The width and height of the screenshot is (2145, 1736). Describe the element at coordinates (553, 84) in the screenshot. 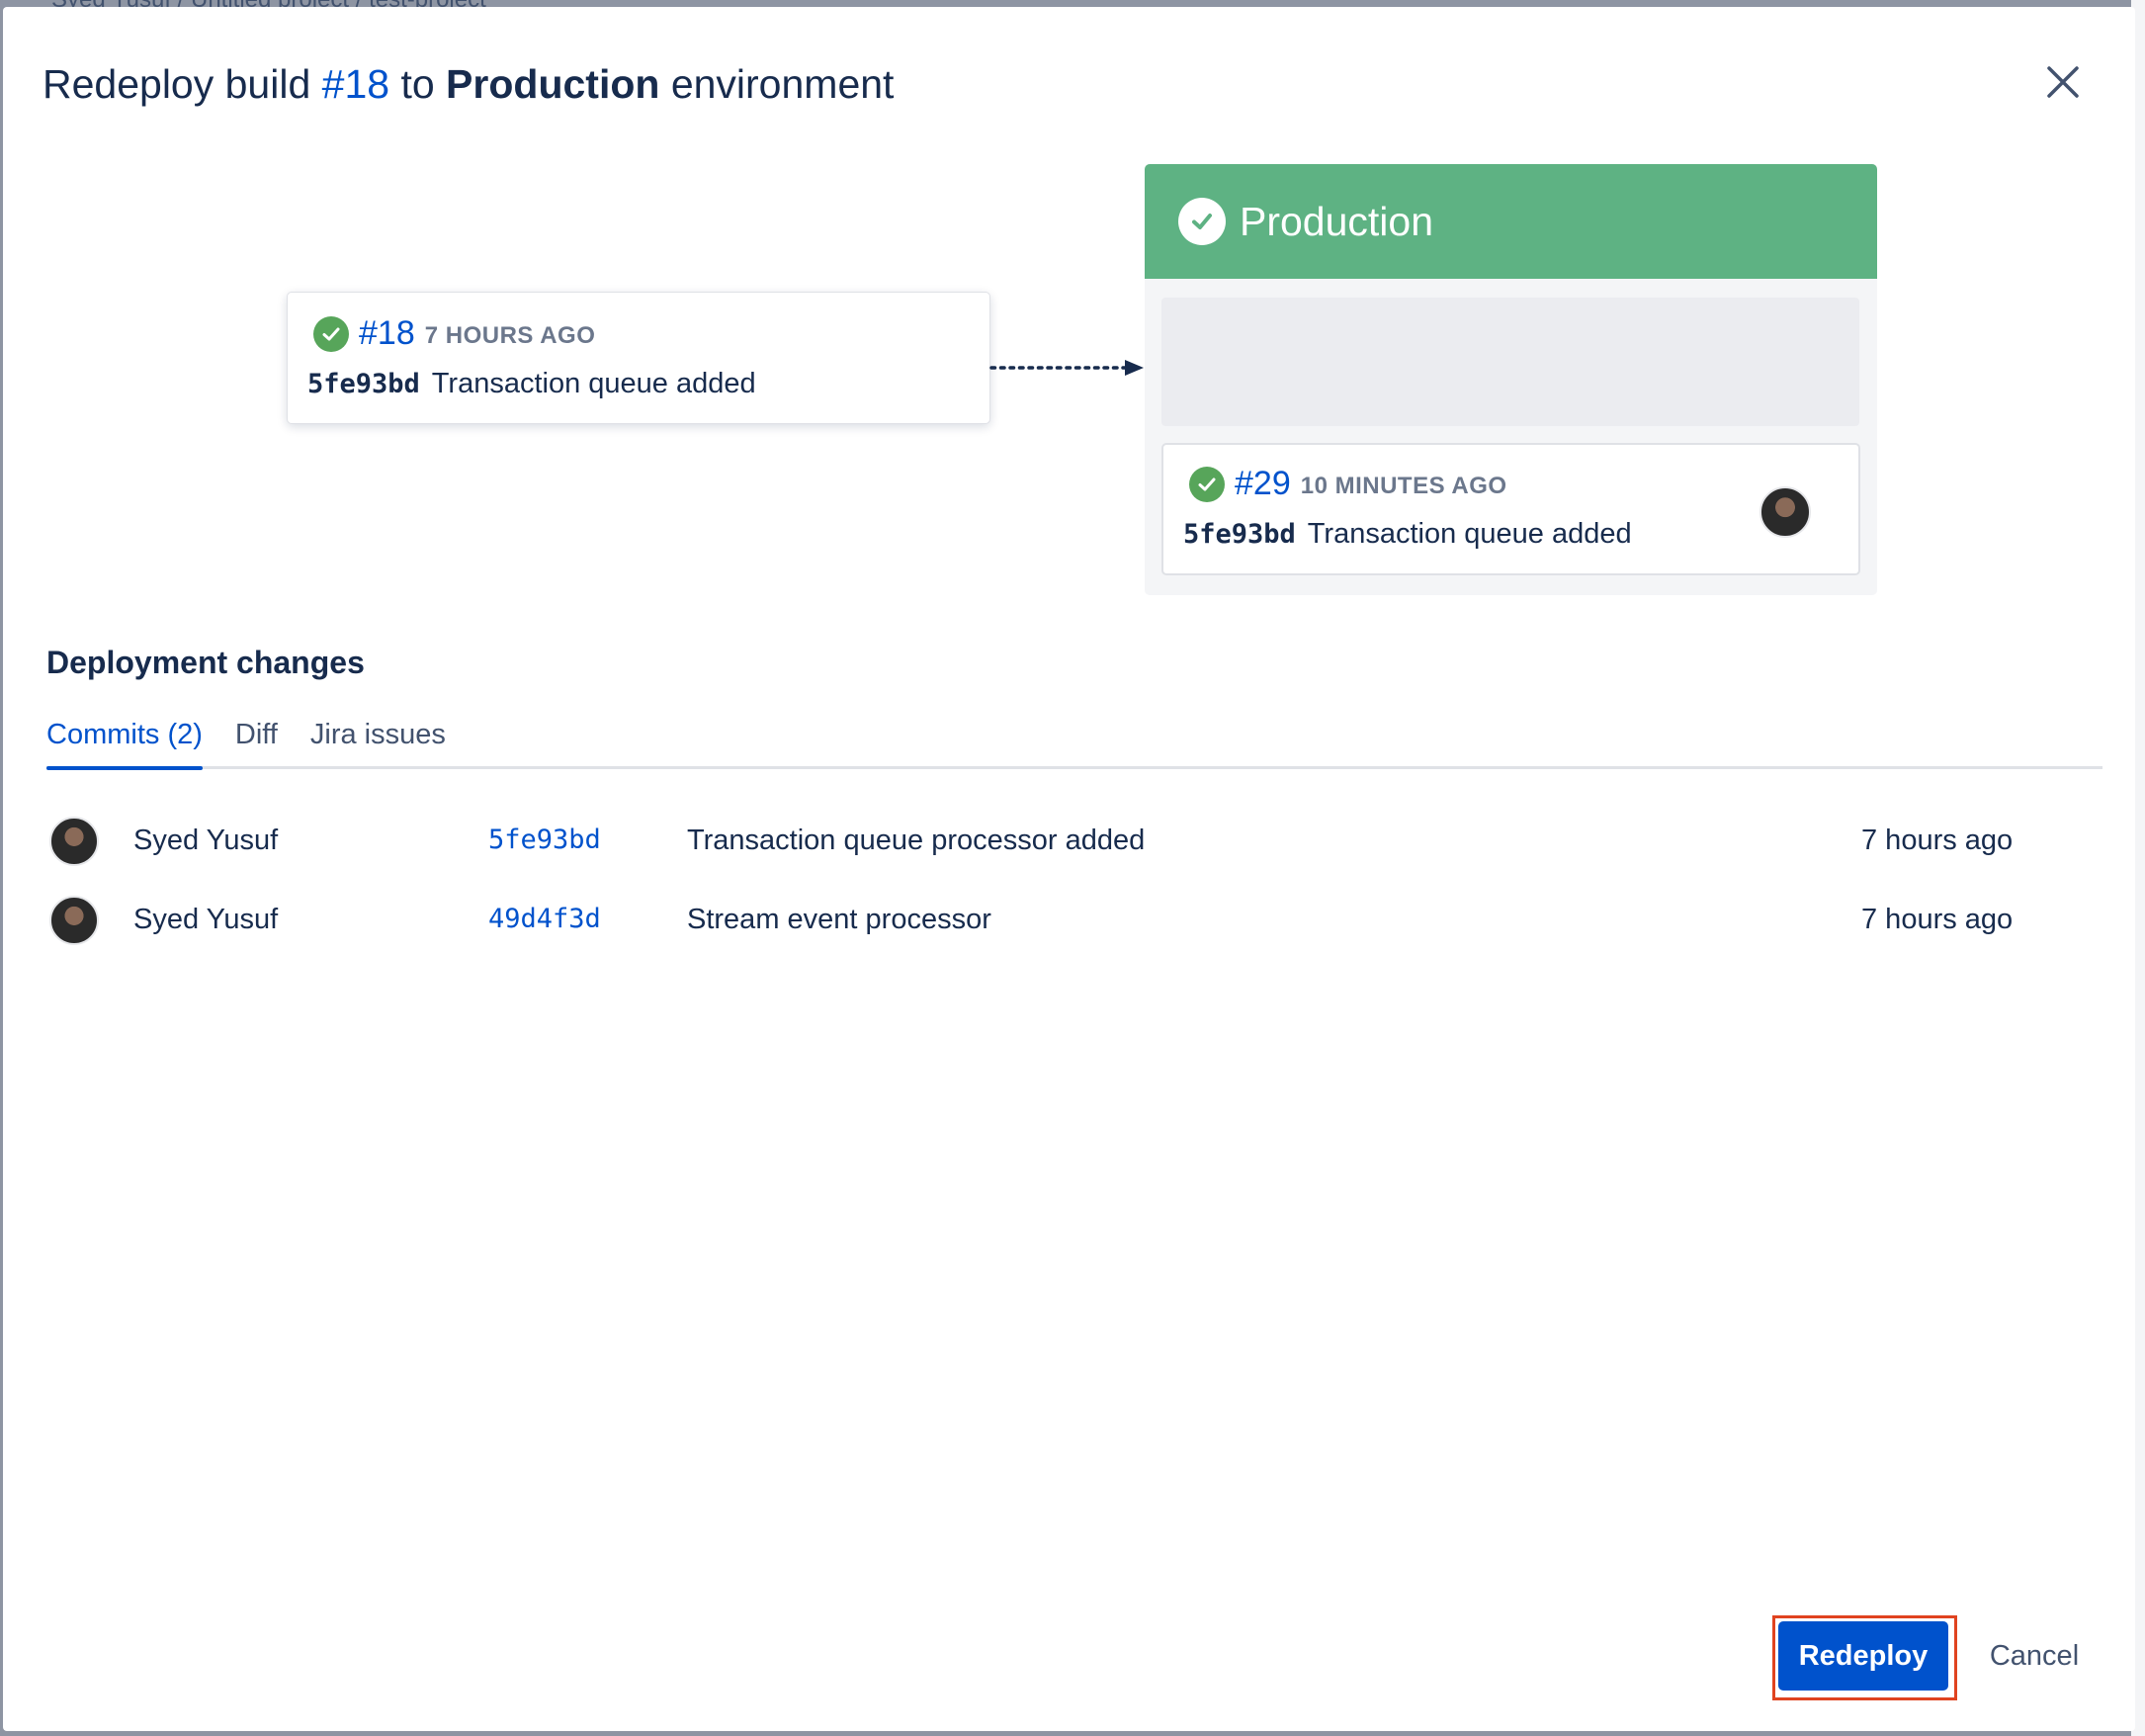

I see `title-environment: Production` at that location.